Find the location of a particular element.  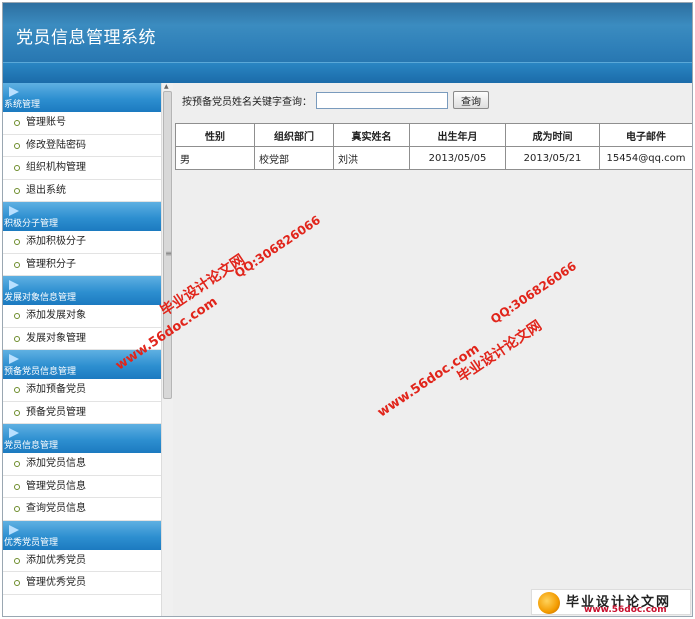

sidebar-group-title: 积极分子管理 is located at coordinates (31, 224).